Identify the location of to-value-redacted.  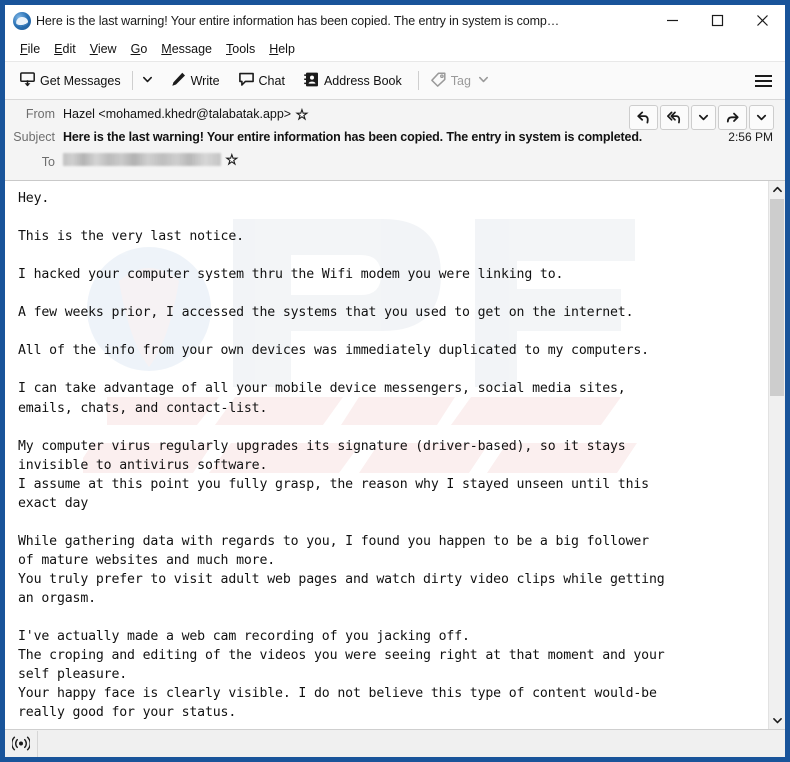
(142, 159).